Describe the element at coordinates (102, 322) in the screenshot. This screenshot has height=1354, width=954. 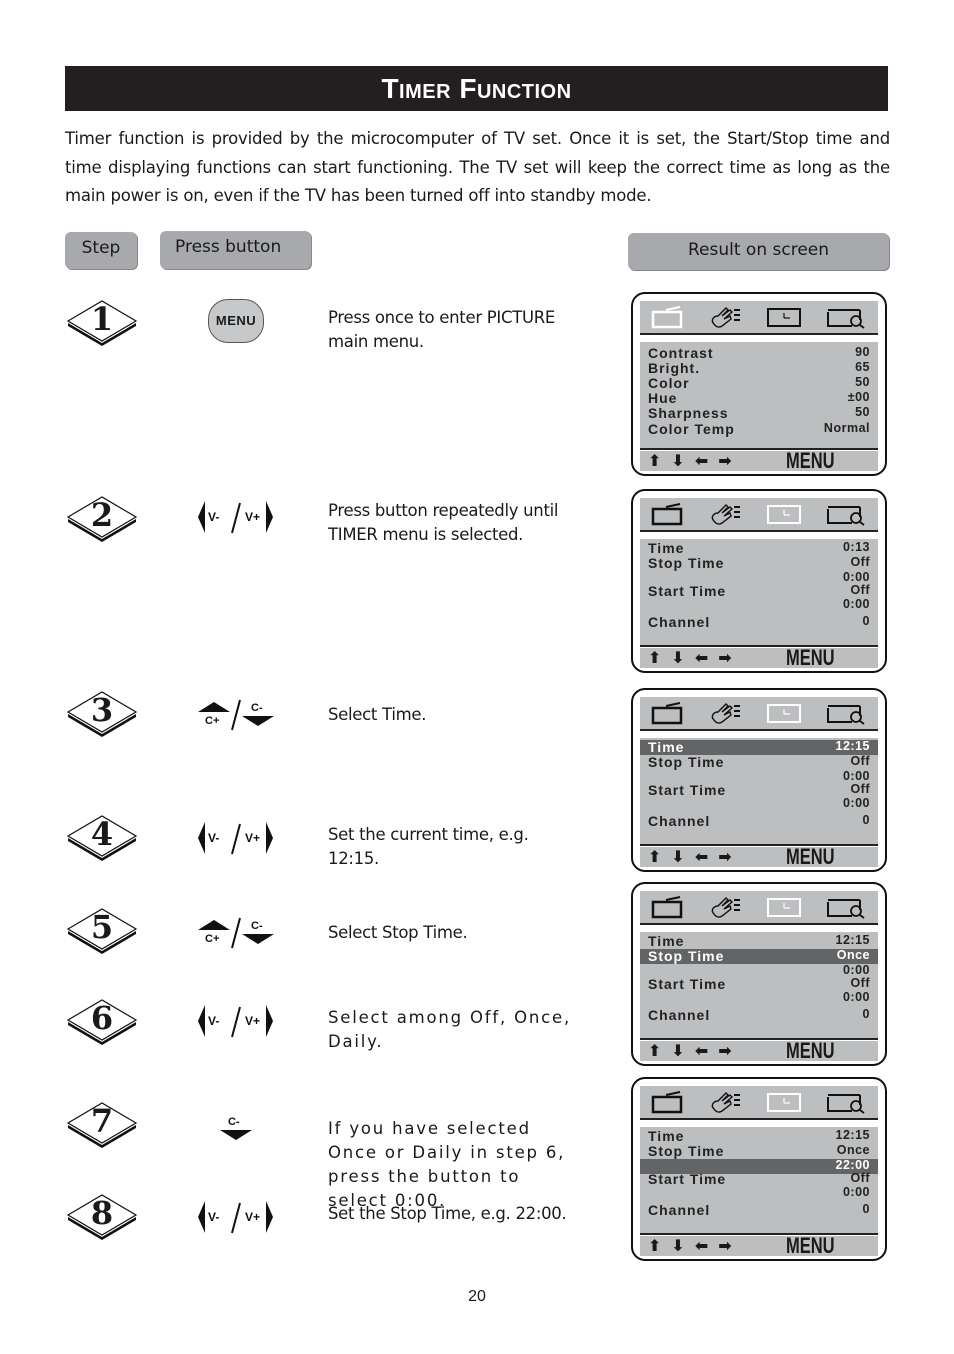
I see `step-number-badge: 1` at that location.